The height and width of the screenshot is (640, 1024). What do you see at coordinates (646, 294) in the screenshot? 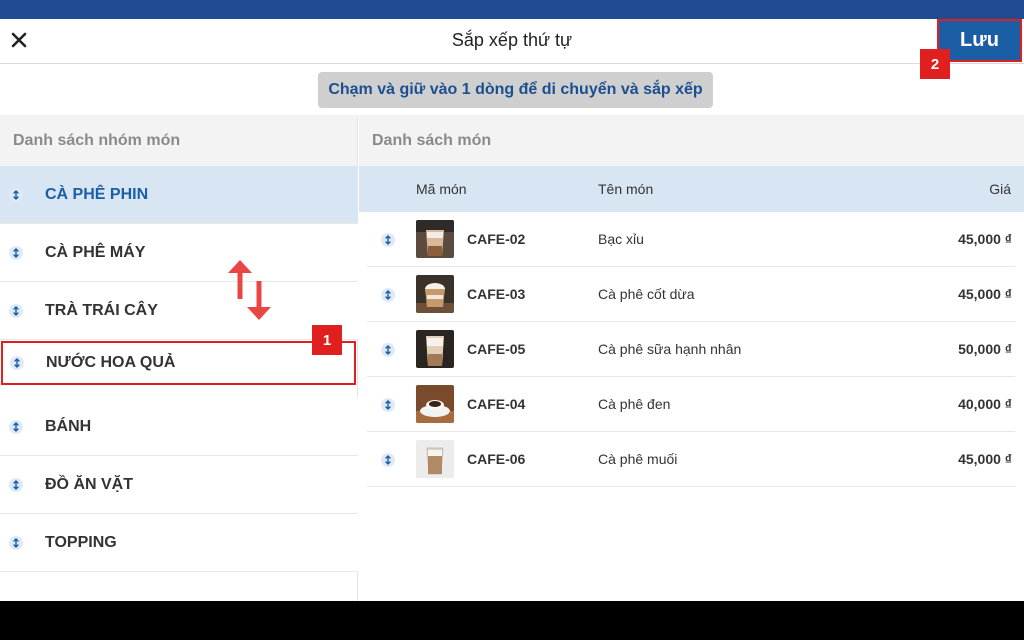
I see `dish-name: Cà phê cốt dừa` at bounding box center [646, 294].